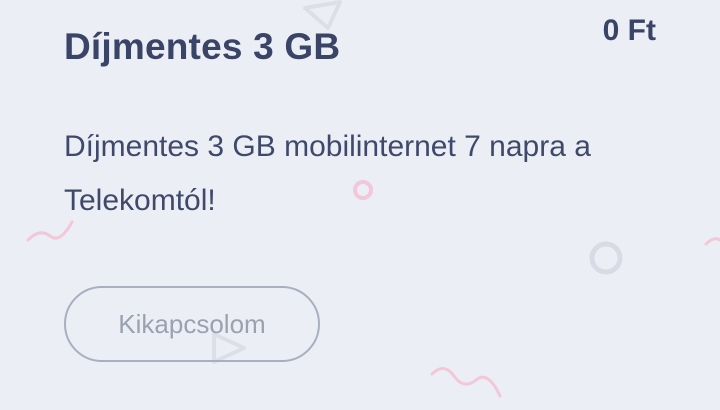 This screenshot has width=720, height=410. I want to click on triangle-decoration, so click(322, 15).